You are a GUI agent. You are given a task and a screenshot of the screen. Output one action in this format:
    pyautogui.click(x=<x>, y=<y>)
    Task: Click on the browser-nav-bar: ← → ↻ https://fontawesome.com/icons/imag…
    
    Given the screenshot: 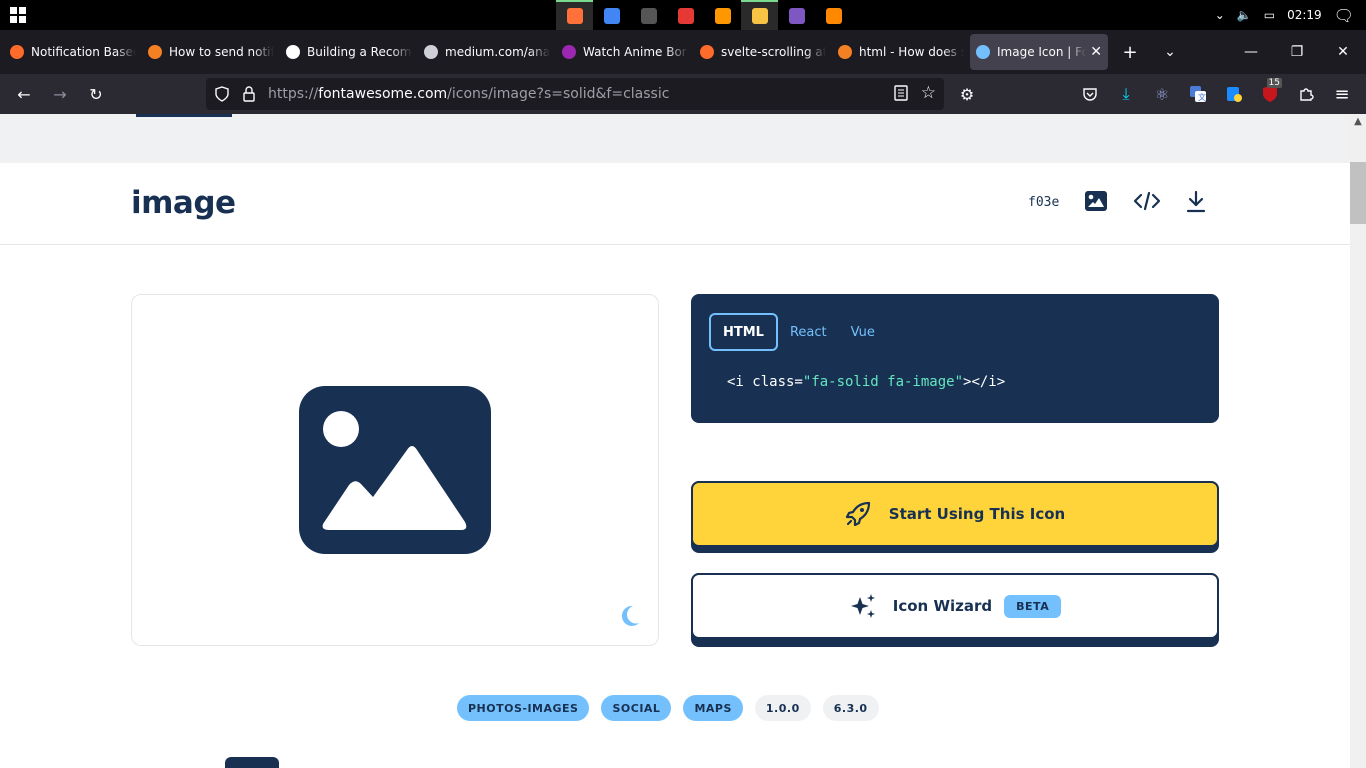 What is the action you would take?
    pyautogui.click(x=683, y=94)
    